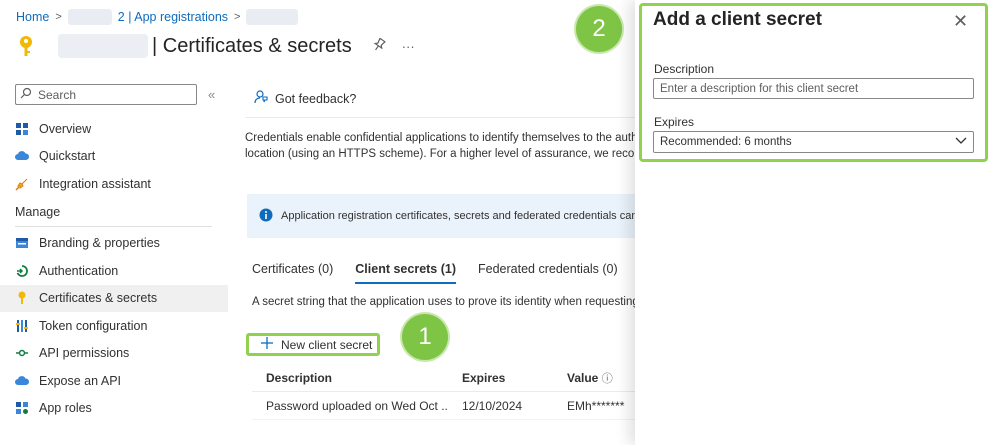 This screenshot has width=993, height=445. What do you see at coordinates (22, 243) in the screenshot?
I see `branding-icon` at bounding box center [22, 243].